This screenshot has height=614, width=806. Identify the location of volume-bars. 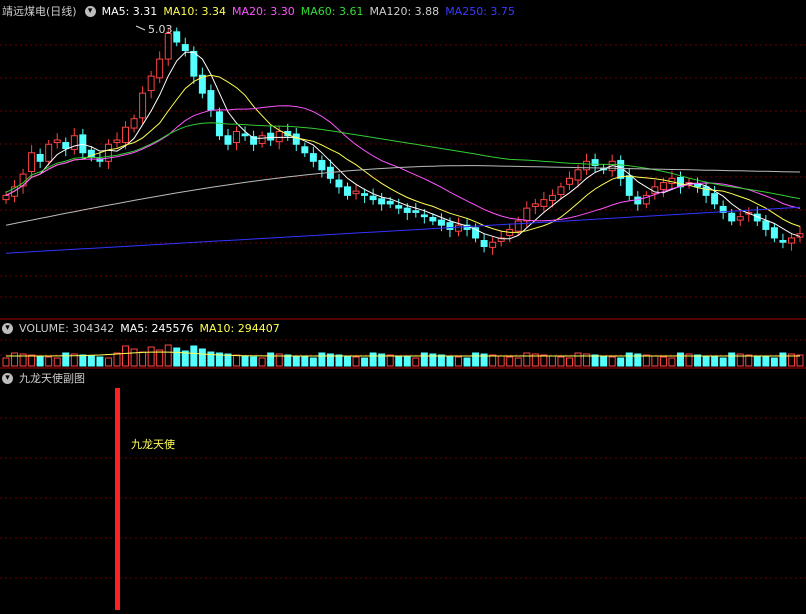
(403, 355).